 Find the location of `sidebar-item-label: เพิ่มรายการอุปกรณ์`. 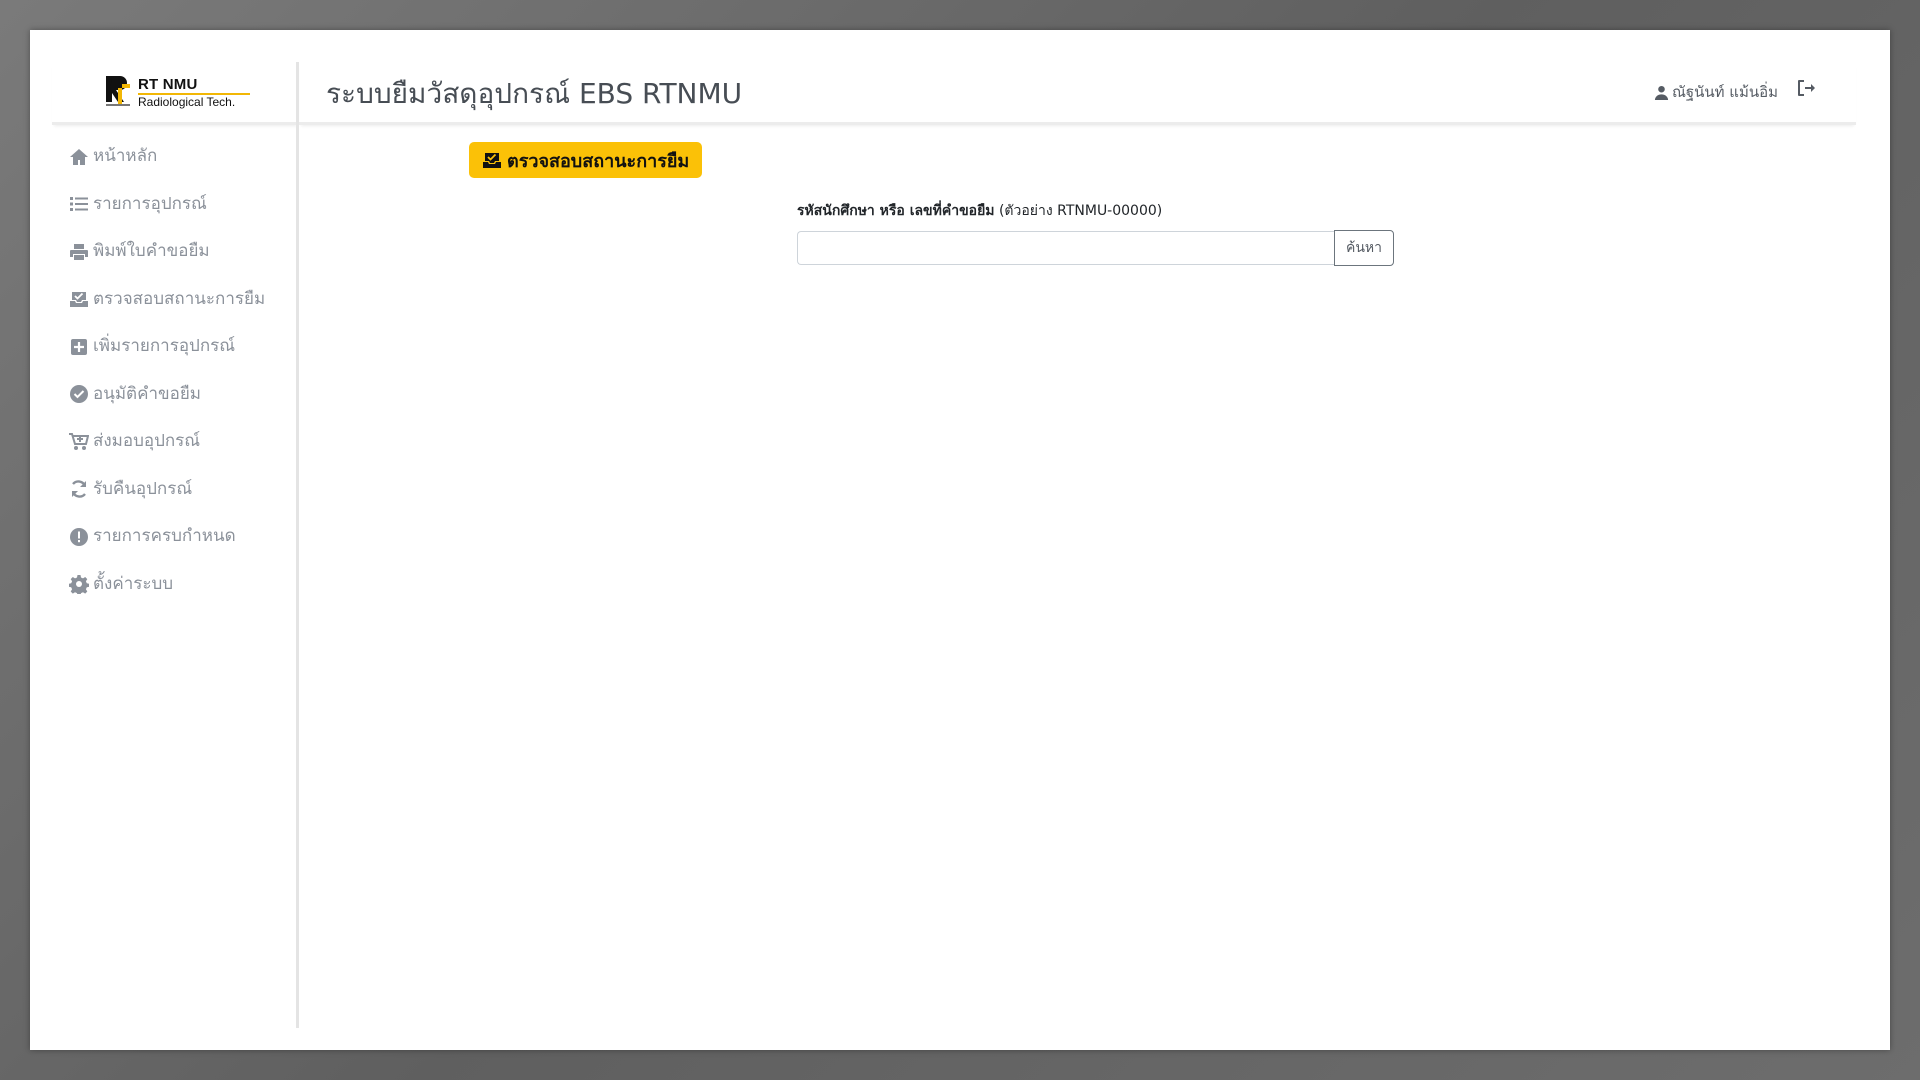

sidebar-item-label: เพิ่มรายการอุปกรณ์ is located at coordinates (164, 346).